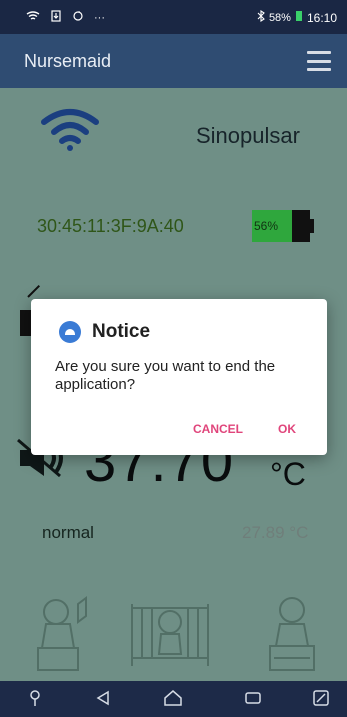 This screenshot has width=347, height=717. I want to click on navigation-bar, so click(173, 699).